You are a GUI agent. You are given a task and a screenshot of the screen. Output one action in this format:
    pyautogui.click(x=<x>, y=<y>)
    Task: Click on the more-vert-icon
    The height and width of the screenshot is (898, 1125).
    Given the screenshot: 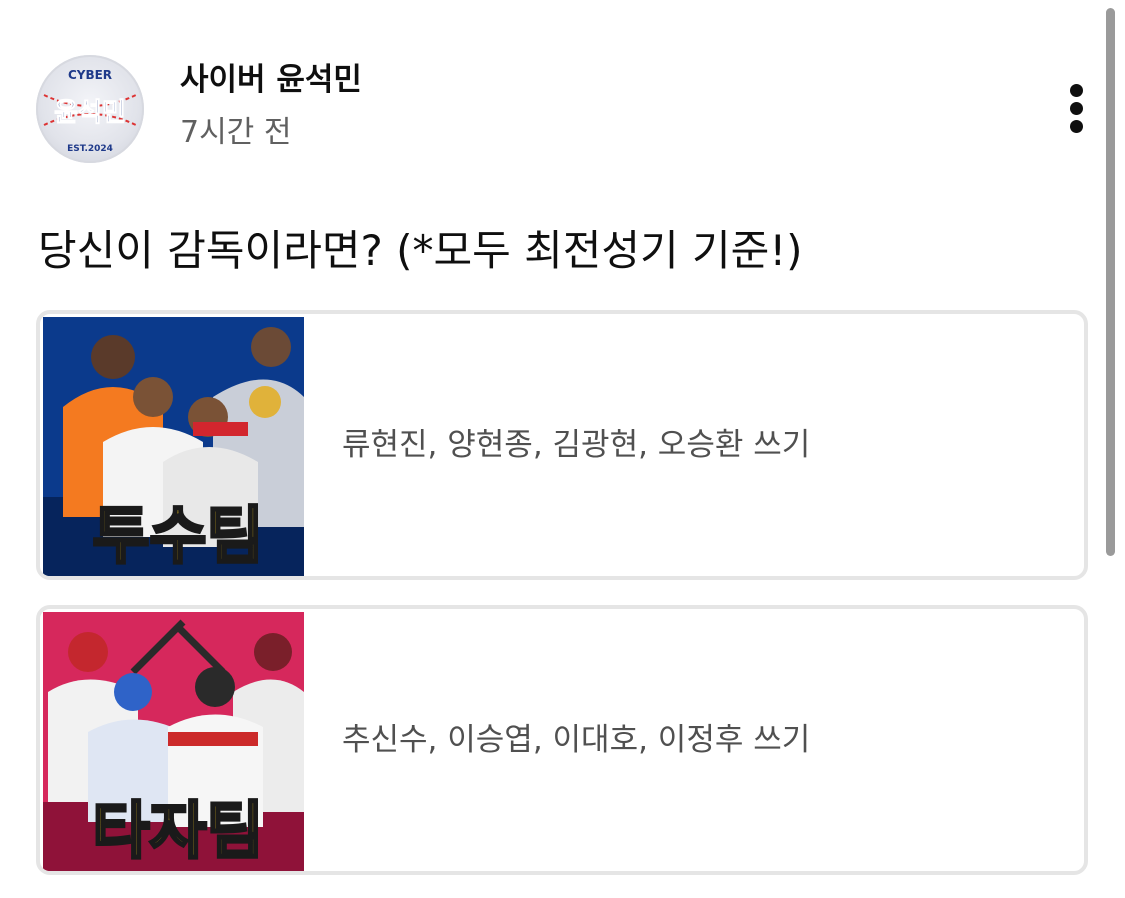 What is the action you would take?
    pyautogui.click(x=1077, y=108)
    